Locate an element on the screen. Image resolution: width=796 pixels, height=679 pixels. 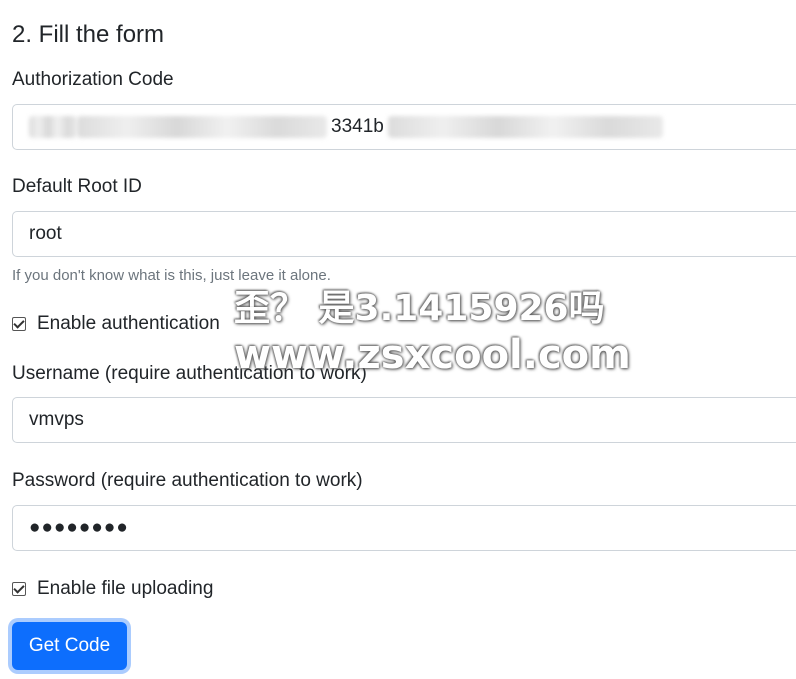
username-input is located at coordinates (404, 420).